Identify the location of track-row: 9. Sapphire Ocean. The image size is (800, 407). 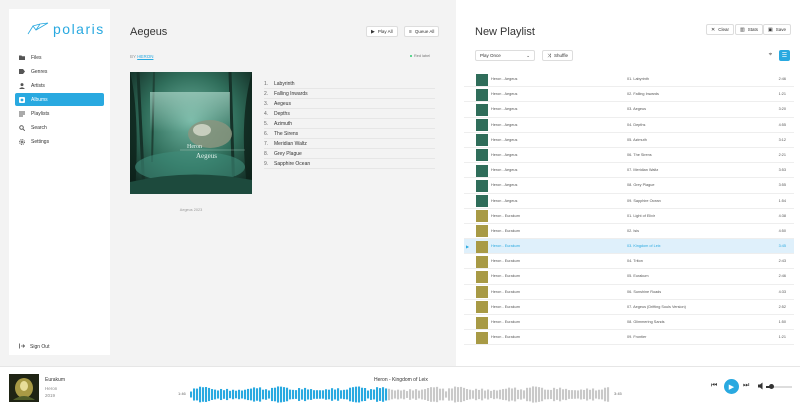
(349, 164).